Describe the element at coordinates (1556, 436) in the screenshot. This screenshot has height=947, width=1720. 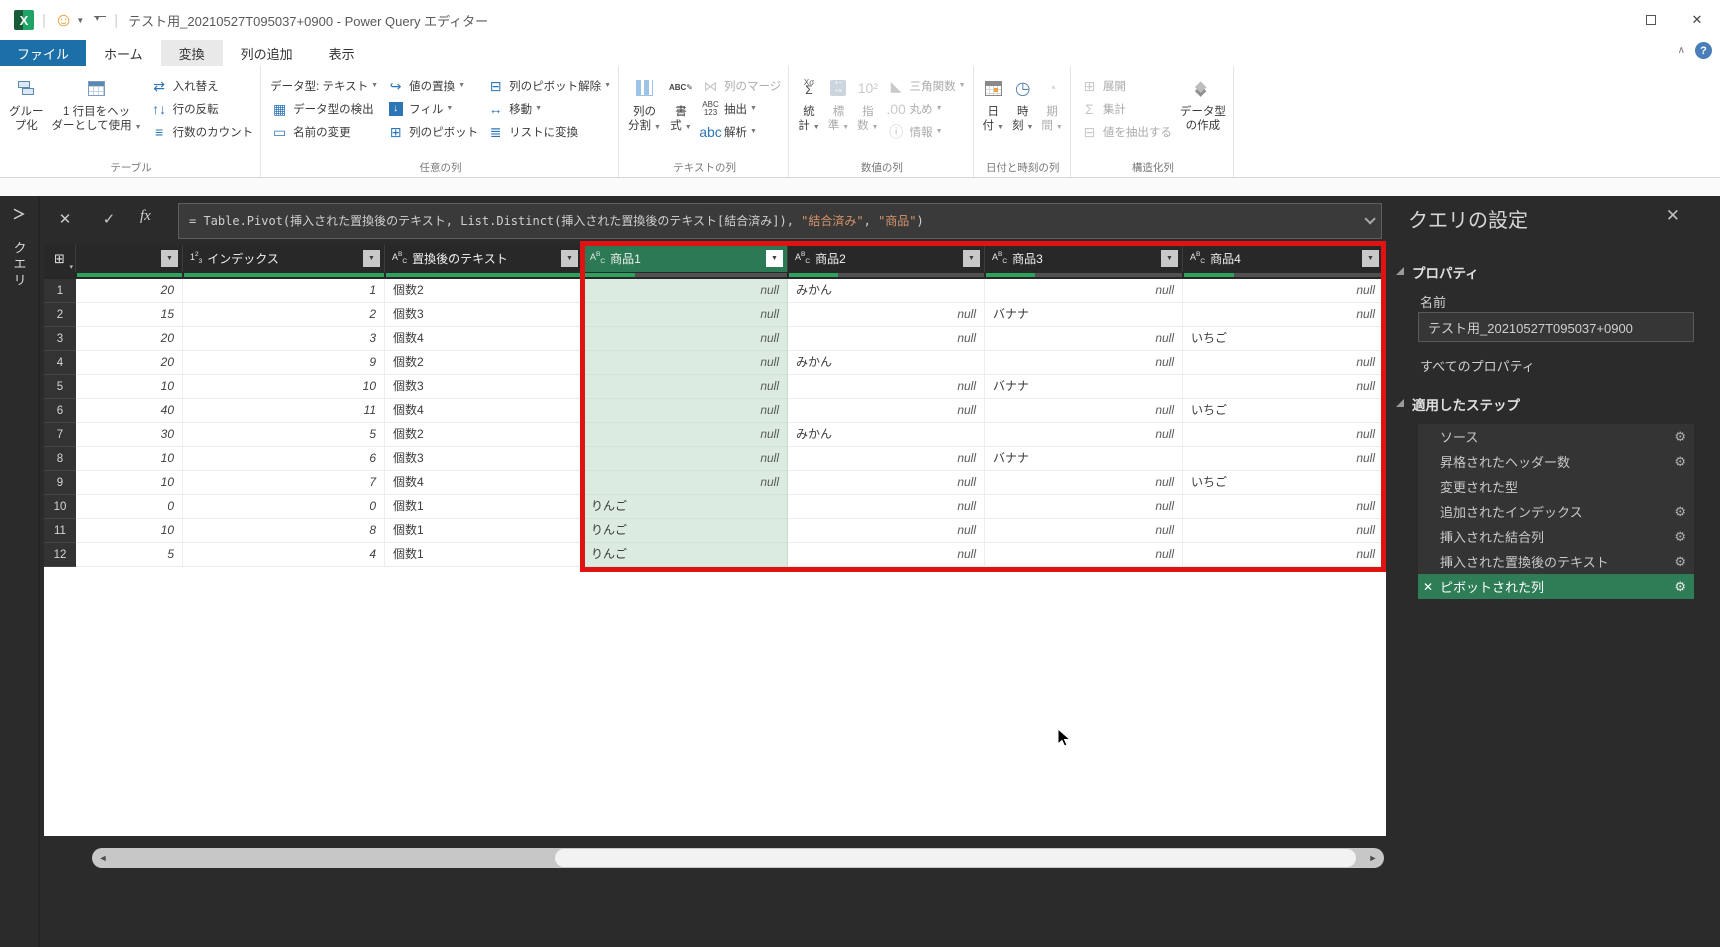
I see `applied-step-ソース: ソース ⚙` at that location.